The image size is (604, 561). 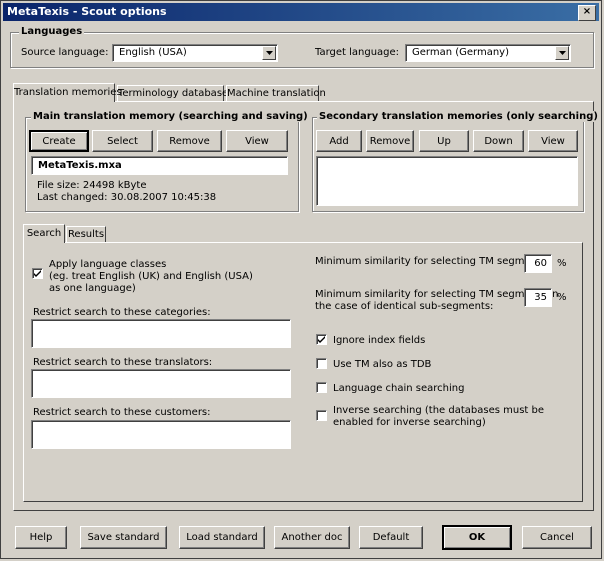 I want to click on remove-secondary-button: Remove, so click(x=390, y=141).